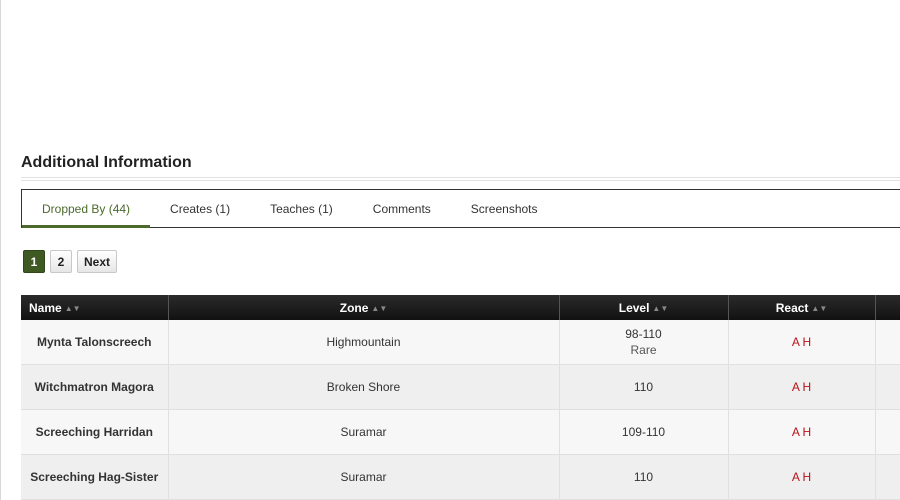  I want to click on column-header-react: React ▲▼, so click(802, 307).